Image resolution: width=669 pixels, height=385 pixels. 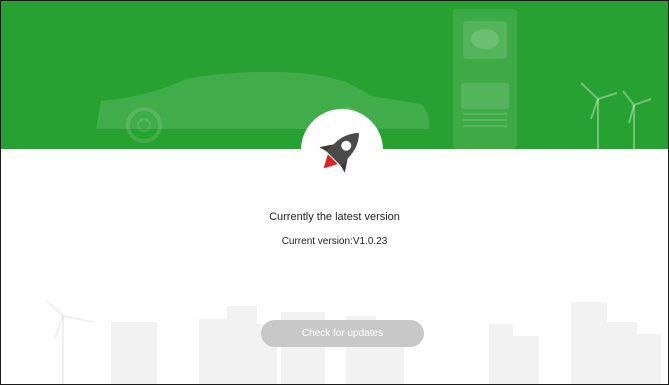 I want to click on rocket-badge, so click(x=342, y=150).